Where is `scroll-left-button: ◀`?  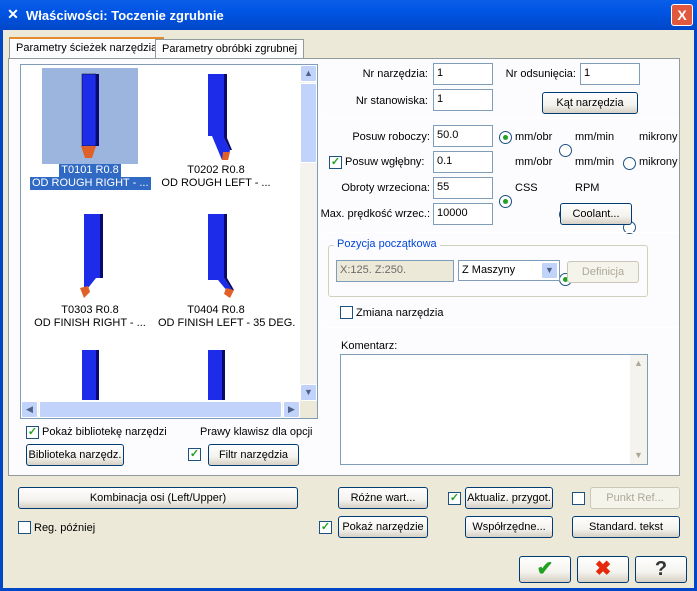
scroll-left-button: ◀ is located at coordinates (29, 409).